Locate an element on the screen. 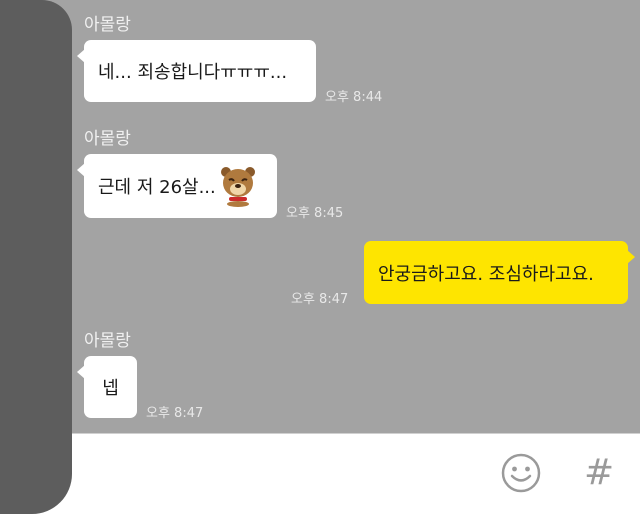  message-time: 오후 8:44 is located at coordinates (354, 97).